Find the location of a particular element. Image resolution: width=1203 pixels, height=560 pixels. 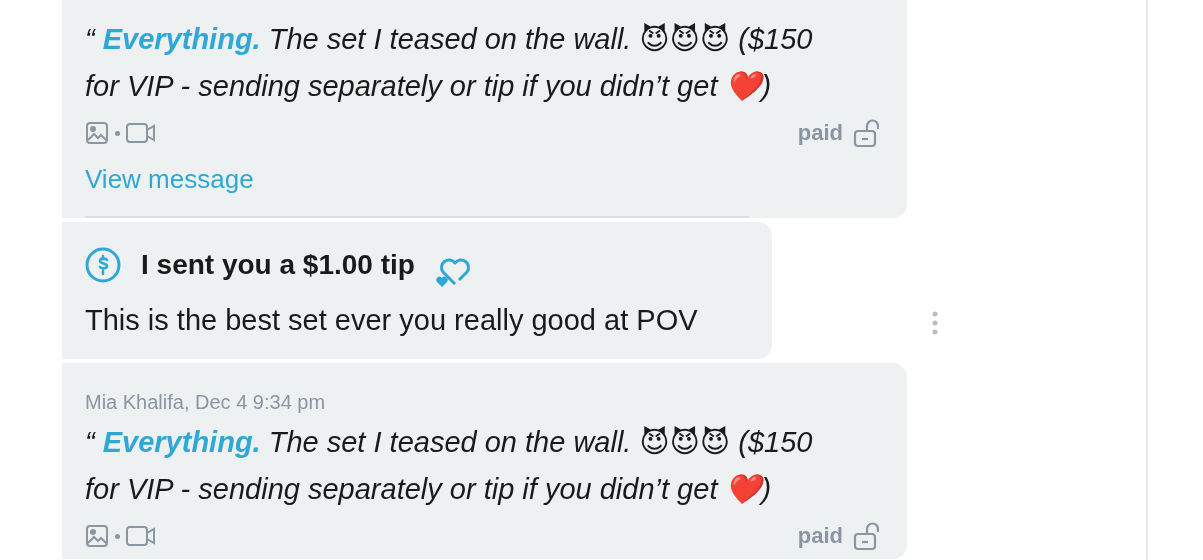

view-message-link: View message is located at coordinates (482, 179).